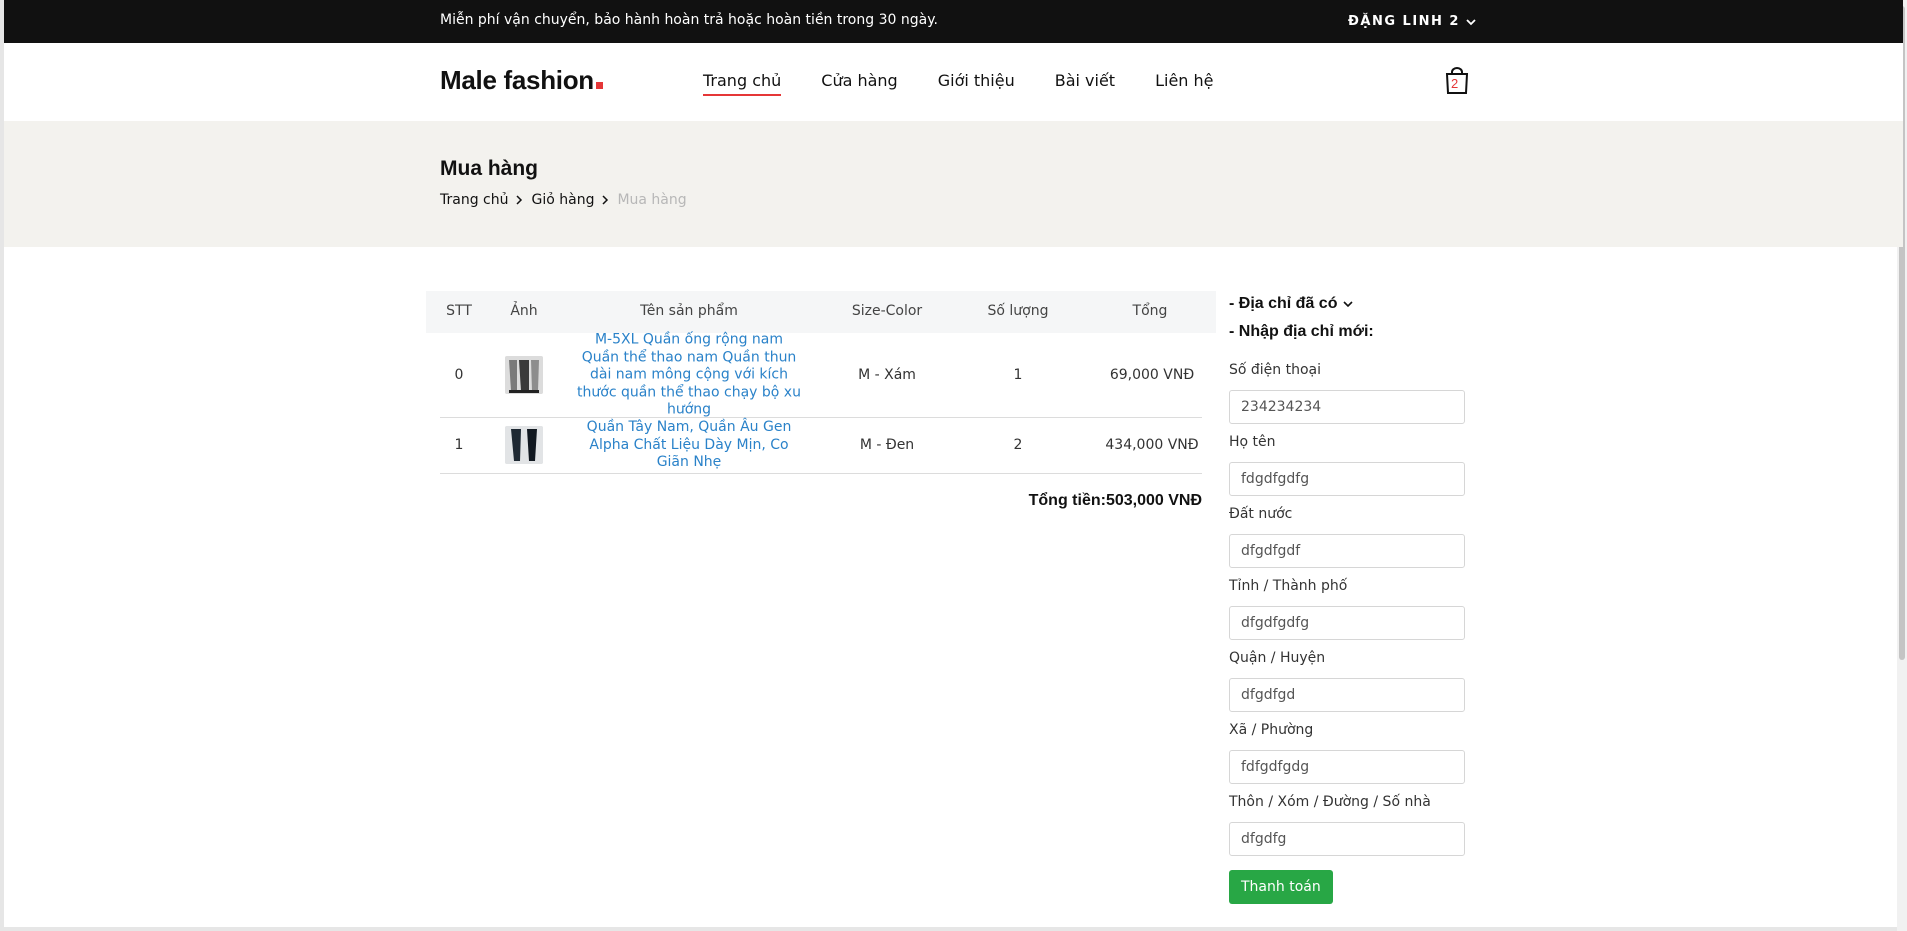  I want to click on checkout-button: Thanh toán, so click(1281, 887).